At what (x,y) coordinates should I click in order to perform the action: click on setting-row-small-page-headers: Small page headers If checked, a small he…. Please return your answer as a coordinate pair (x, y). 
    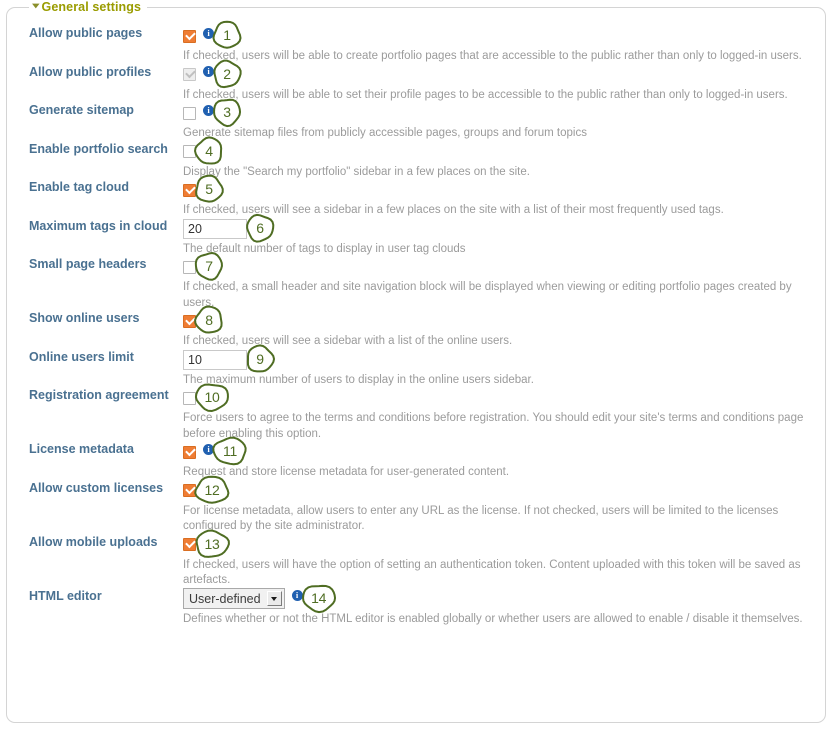
    Looking at the image, I should click on (416, 284).